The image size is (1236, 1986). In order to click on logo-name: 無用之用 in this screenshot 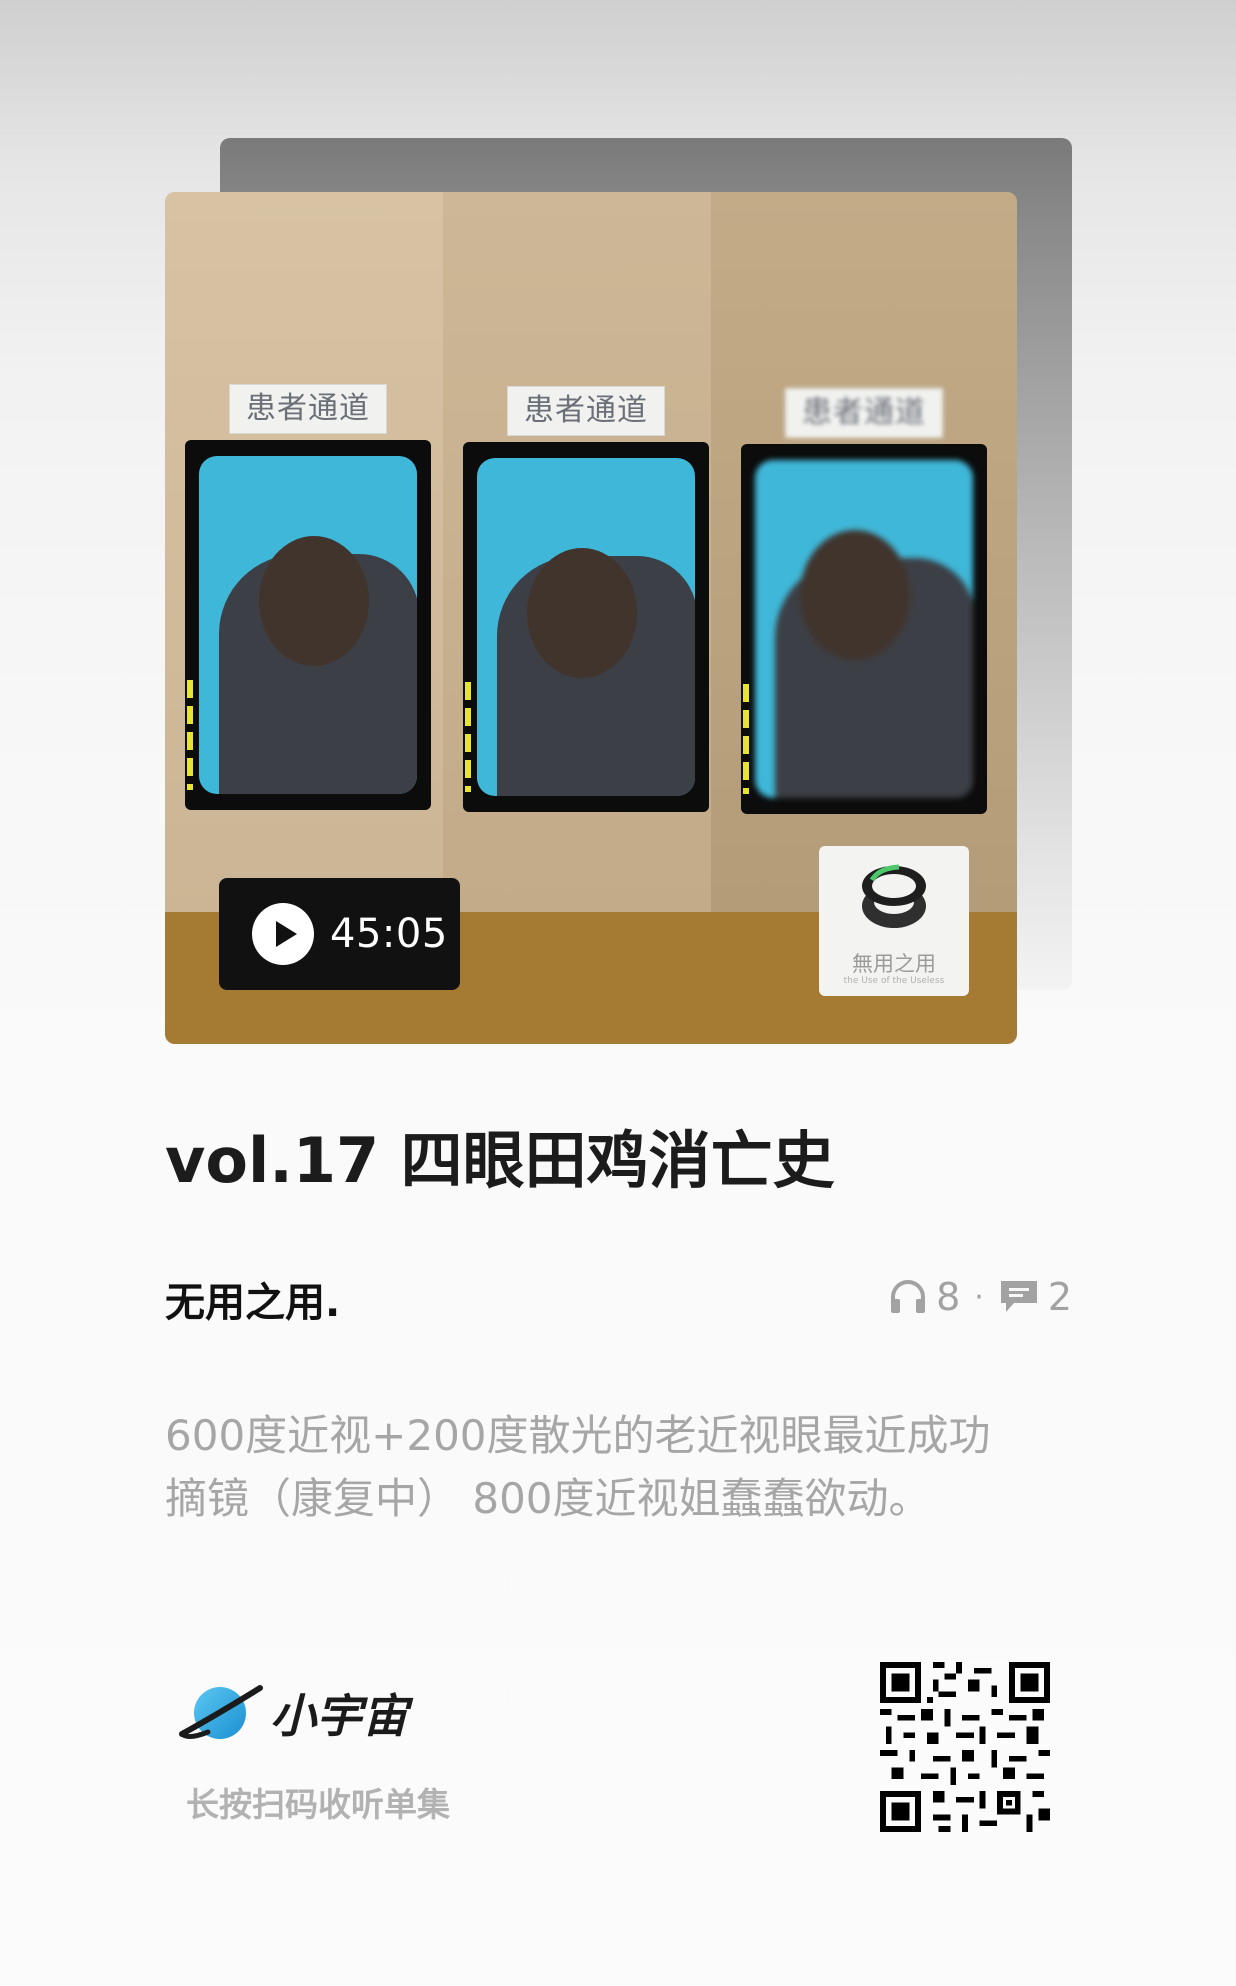, I will do `click(894, 964)`.